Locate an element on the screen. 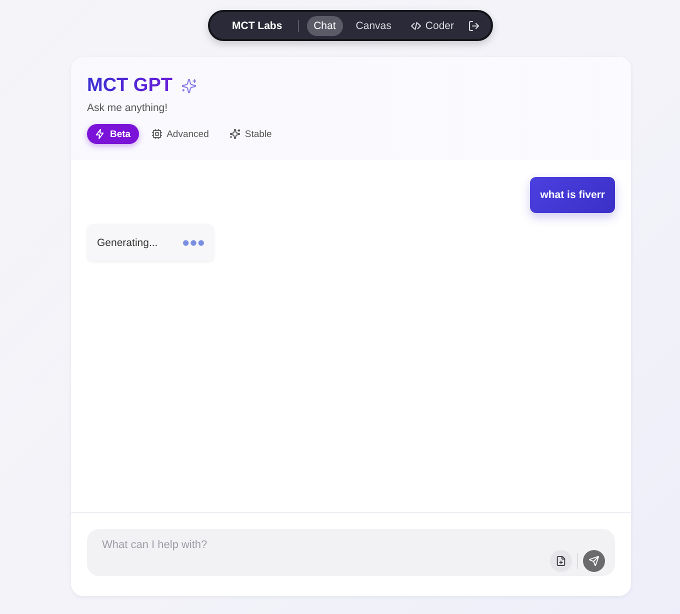 This screenshot has height=614, width=680. mode-tab: Beta is located at coordinates (113, 134).